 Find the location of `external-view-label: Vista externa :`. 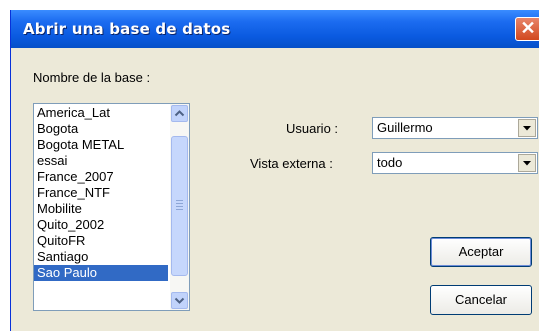

external-view-label: Vista externa : is located at coordinates (291, 163).